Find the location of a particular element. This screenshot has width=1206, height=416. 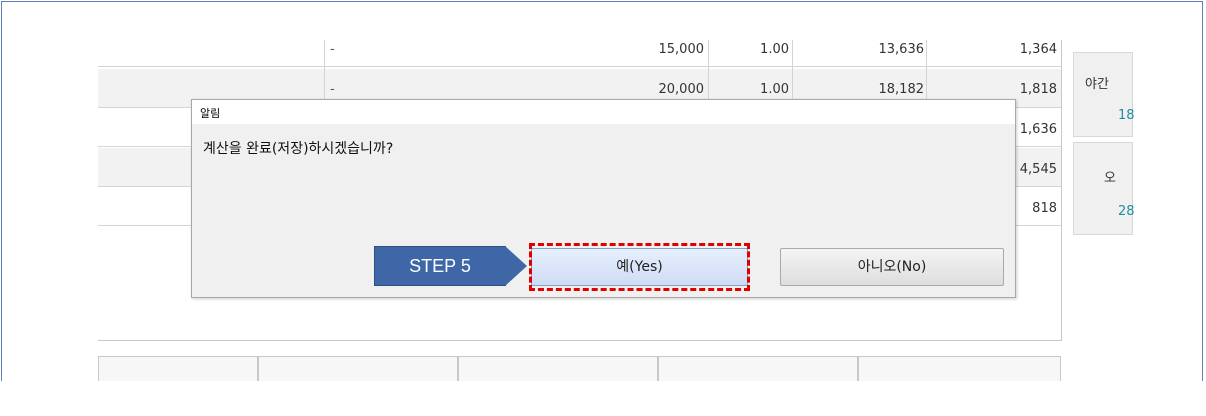

cell-amount: 20,000 is located at coordinates (681, 89).